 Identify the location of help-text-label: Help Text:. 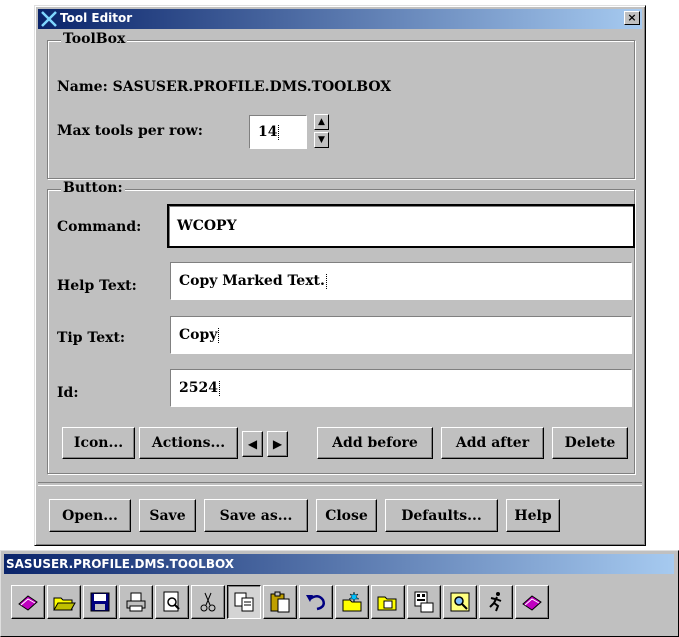
(97, 286).